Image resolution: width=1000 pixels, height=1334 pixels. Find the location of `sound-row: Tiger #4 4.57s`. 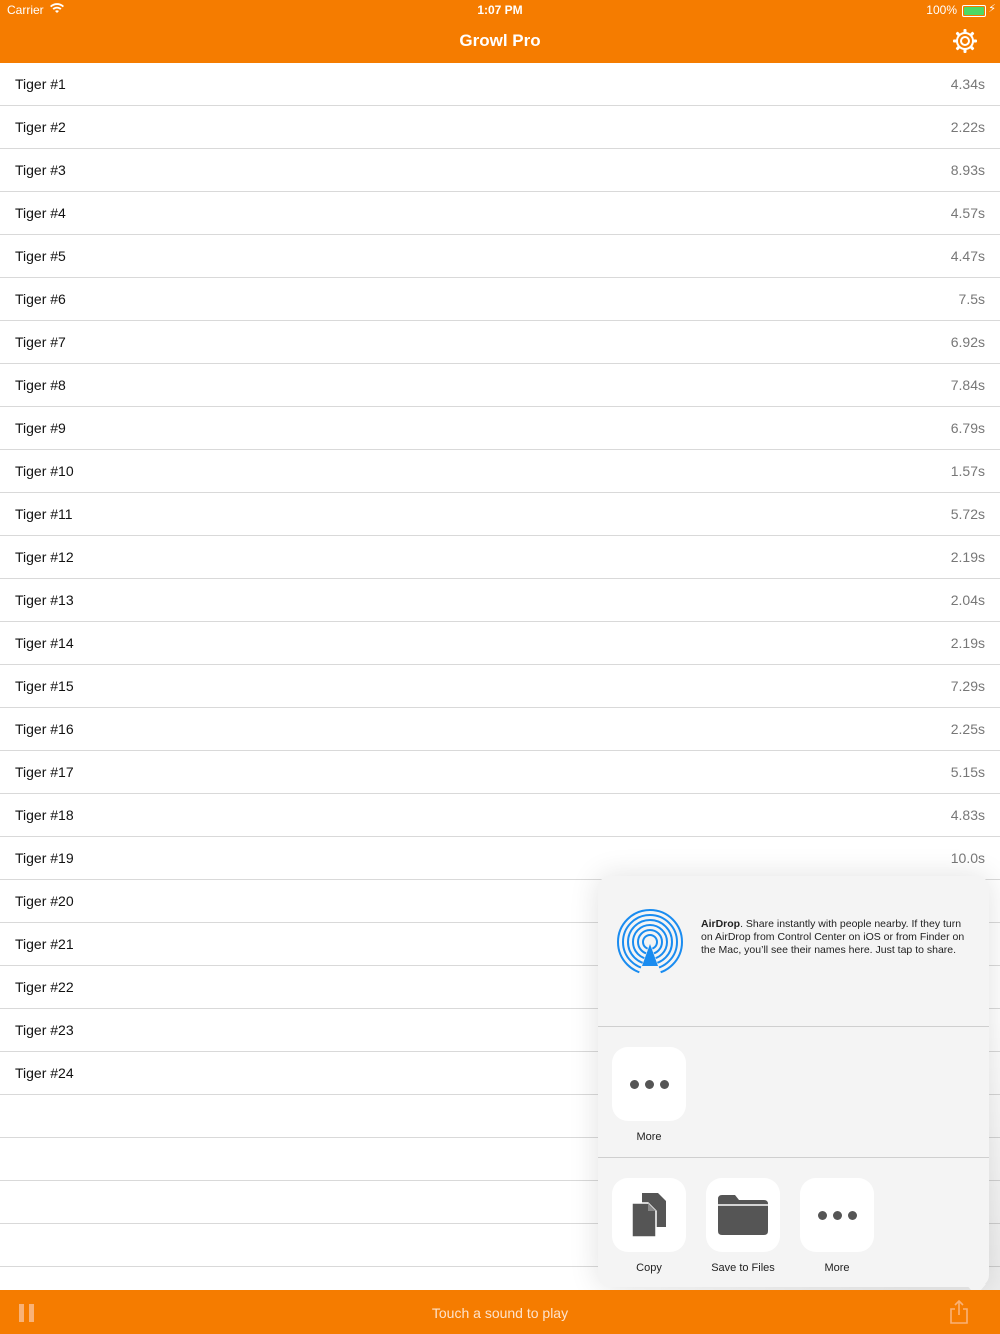

sound-row: Tiger #4 4.57s is located at coordinates (500, 213).